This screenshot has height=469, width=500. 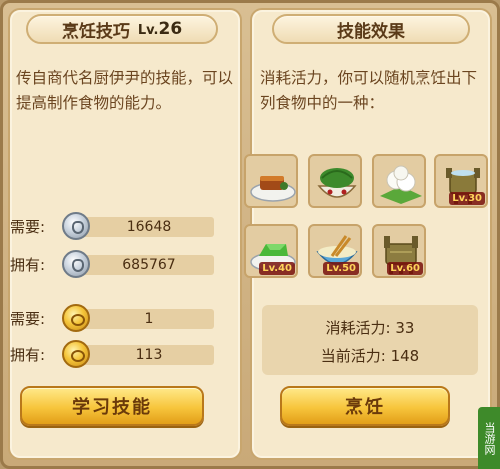 I want to click on food-slot-braised-meat, so click(x=271, y=181).